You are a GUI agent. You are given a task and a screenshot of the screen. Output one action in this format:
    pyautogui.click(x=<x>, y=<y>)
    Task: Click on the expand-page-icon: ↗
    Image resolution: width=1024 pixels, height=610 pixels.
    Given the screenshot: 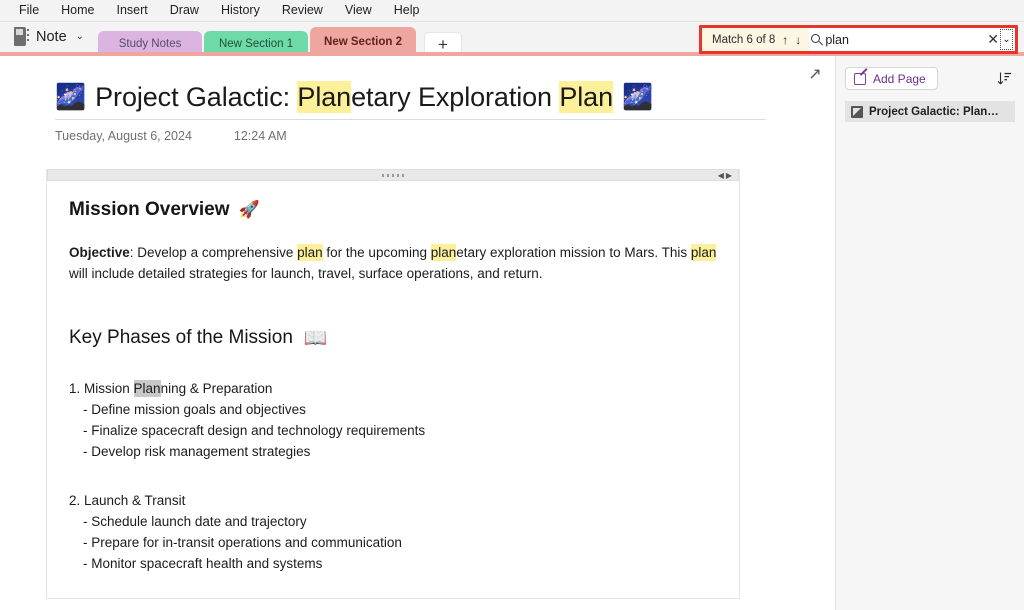 What is the action you would take?
    pyautogui.click(x=815, y=74)
    